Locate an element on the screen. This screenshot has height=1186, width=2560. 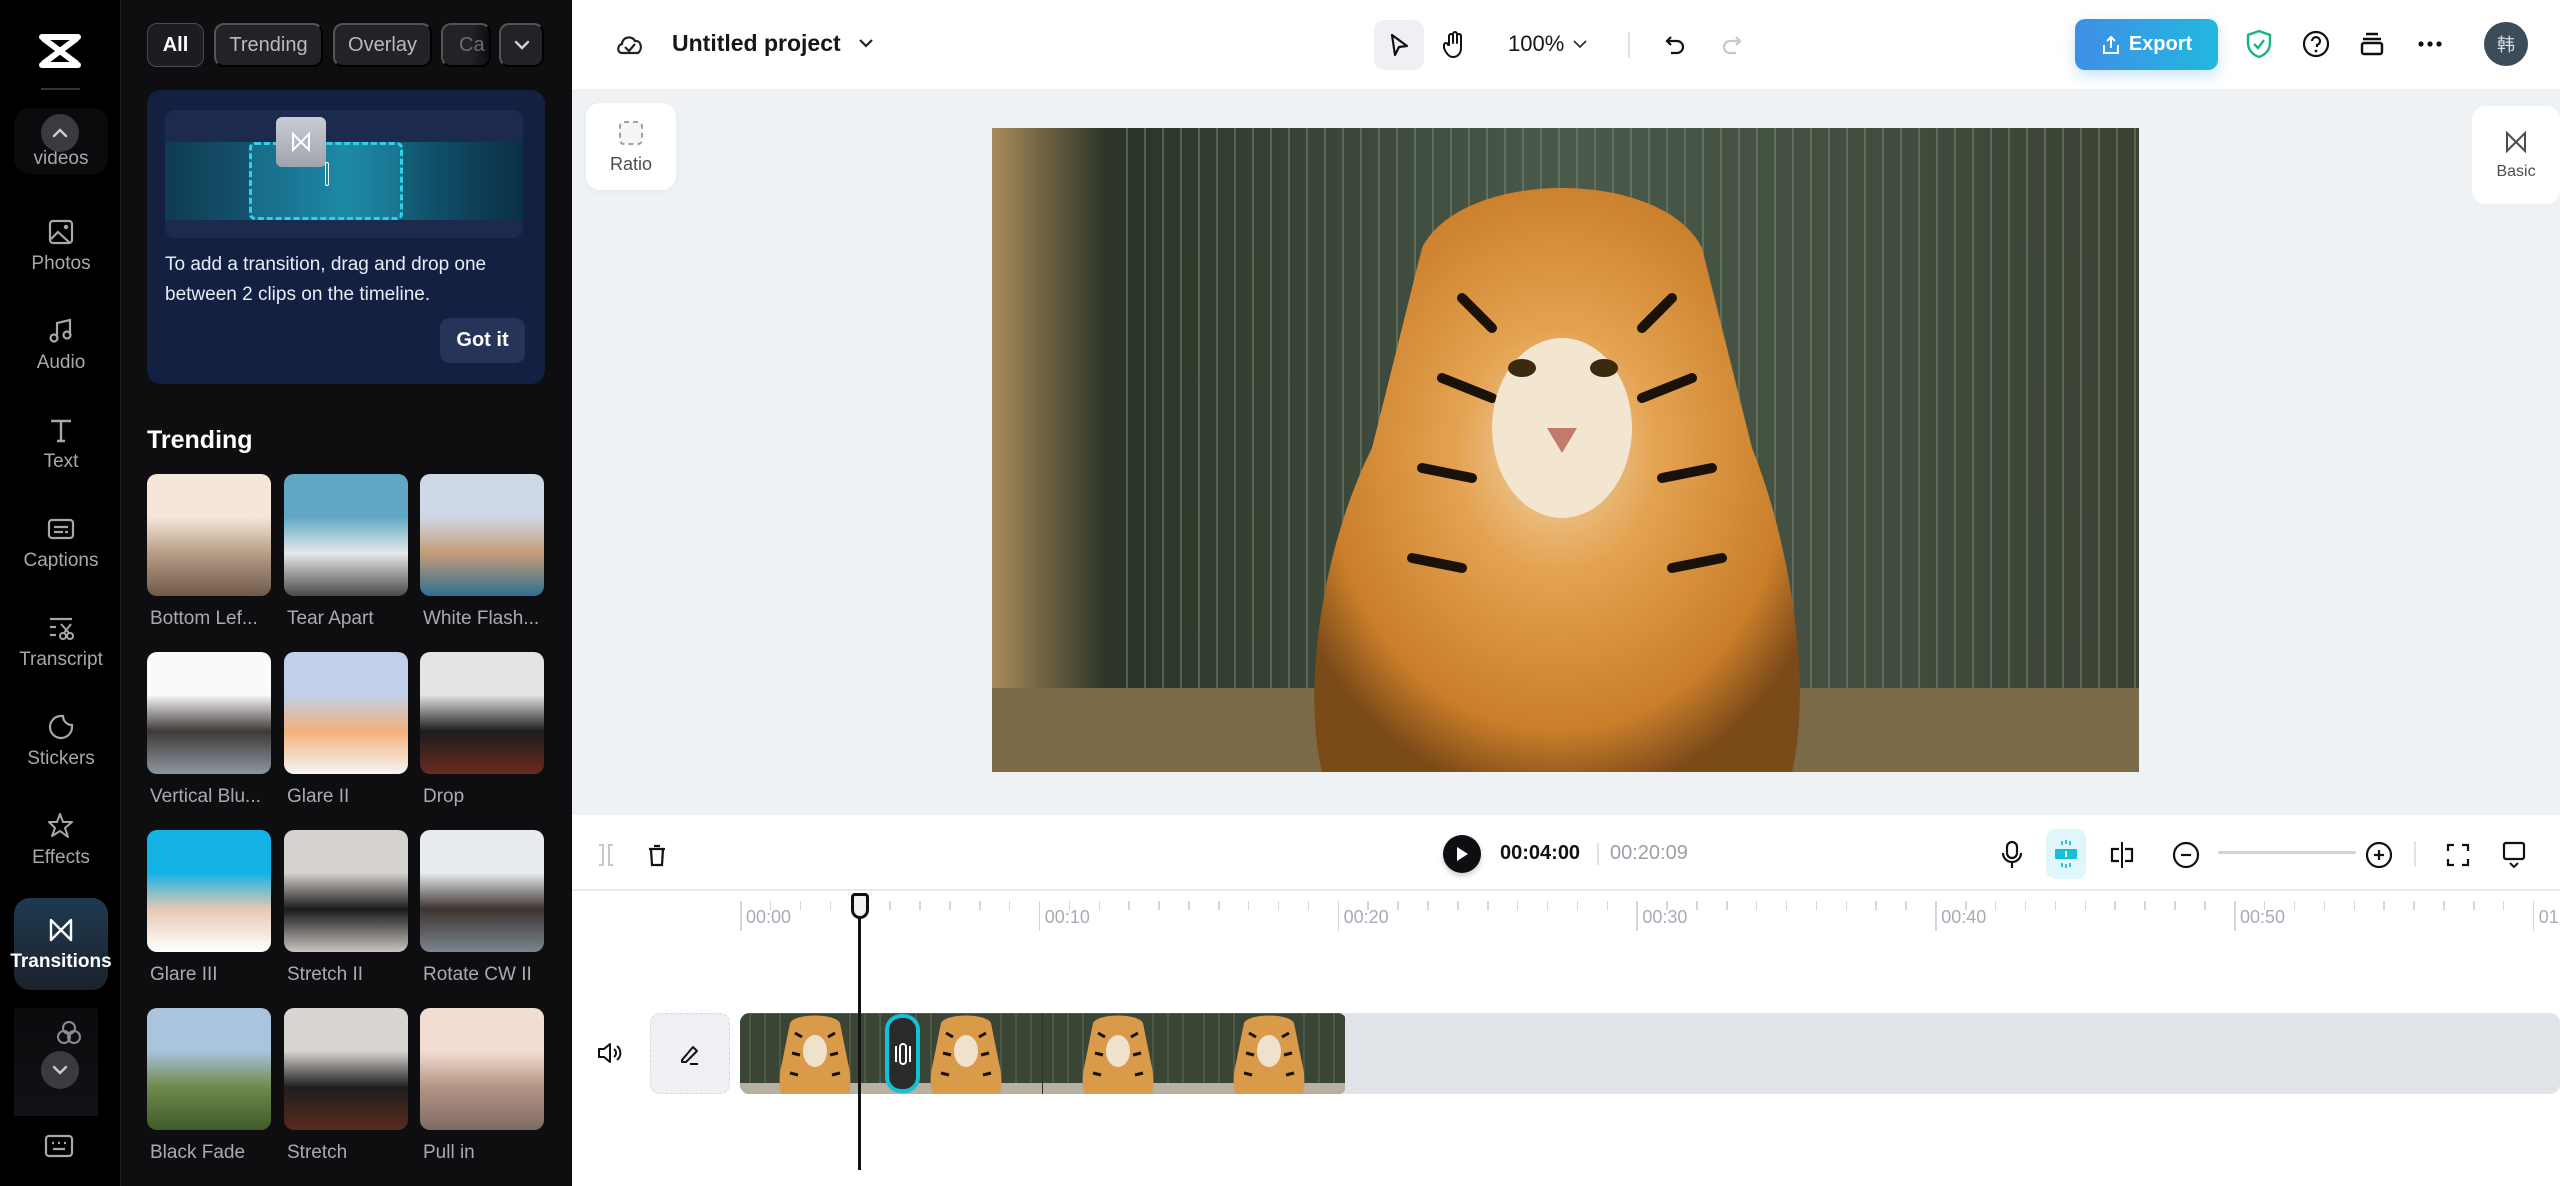
transition-tile: Glare III is located at coordinates (209, 908).